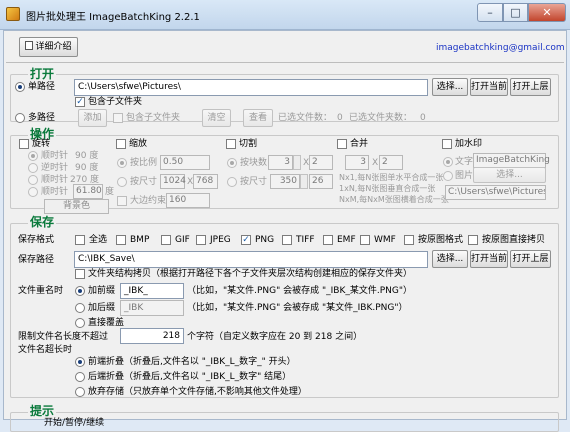  Describe the element at coordinates (197, 392) in the screenshot. I see `give-up-label: 放弃存储（只放弃单个文件存储,不影响其他文件处理）` at that location.